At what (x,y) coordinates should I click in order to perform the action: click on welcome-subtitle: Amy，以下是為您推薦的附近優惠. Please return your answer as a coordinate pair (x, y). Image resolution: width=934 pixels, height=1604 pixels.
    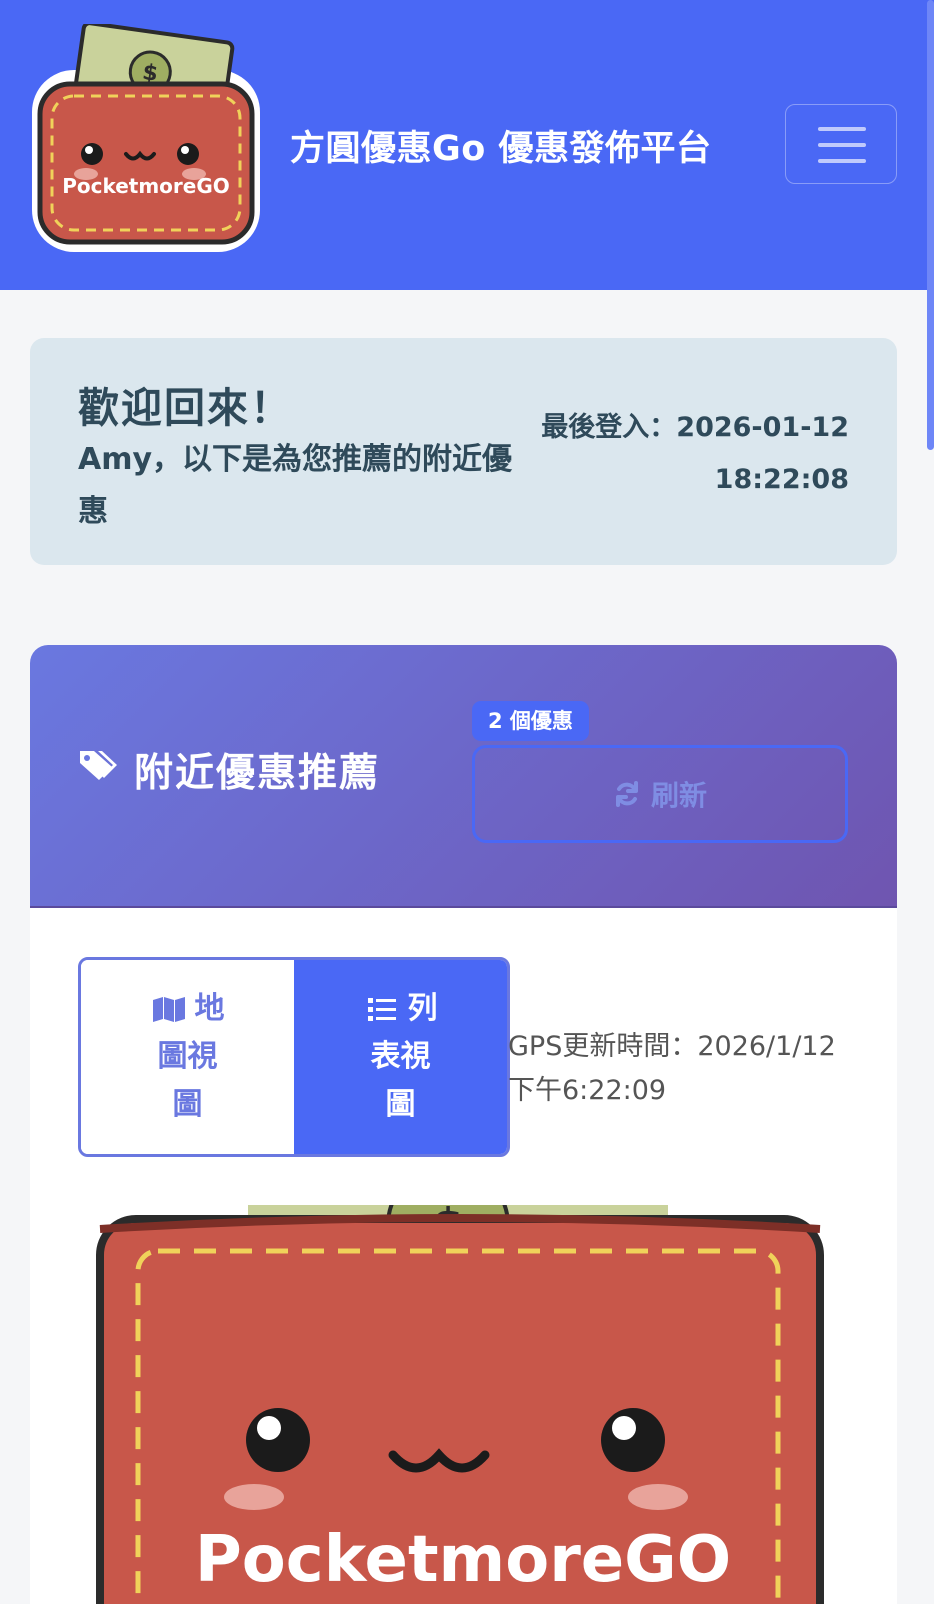
    Looking at the image, I should click on (295, 485).